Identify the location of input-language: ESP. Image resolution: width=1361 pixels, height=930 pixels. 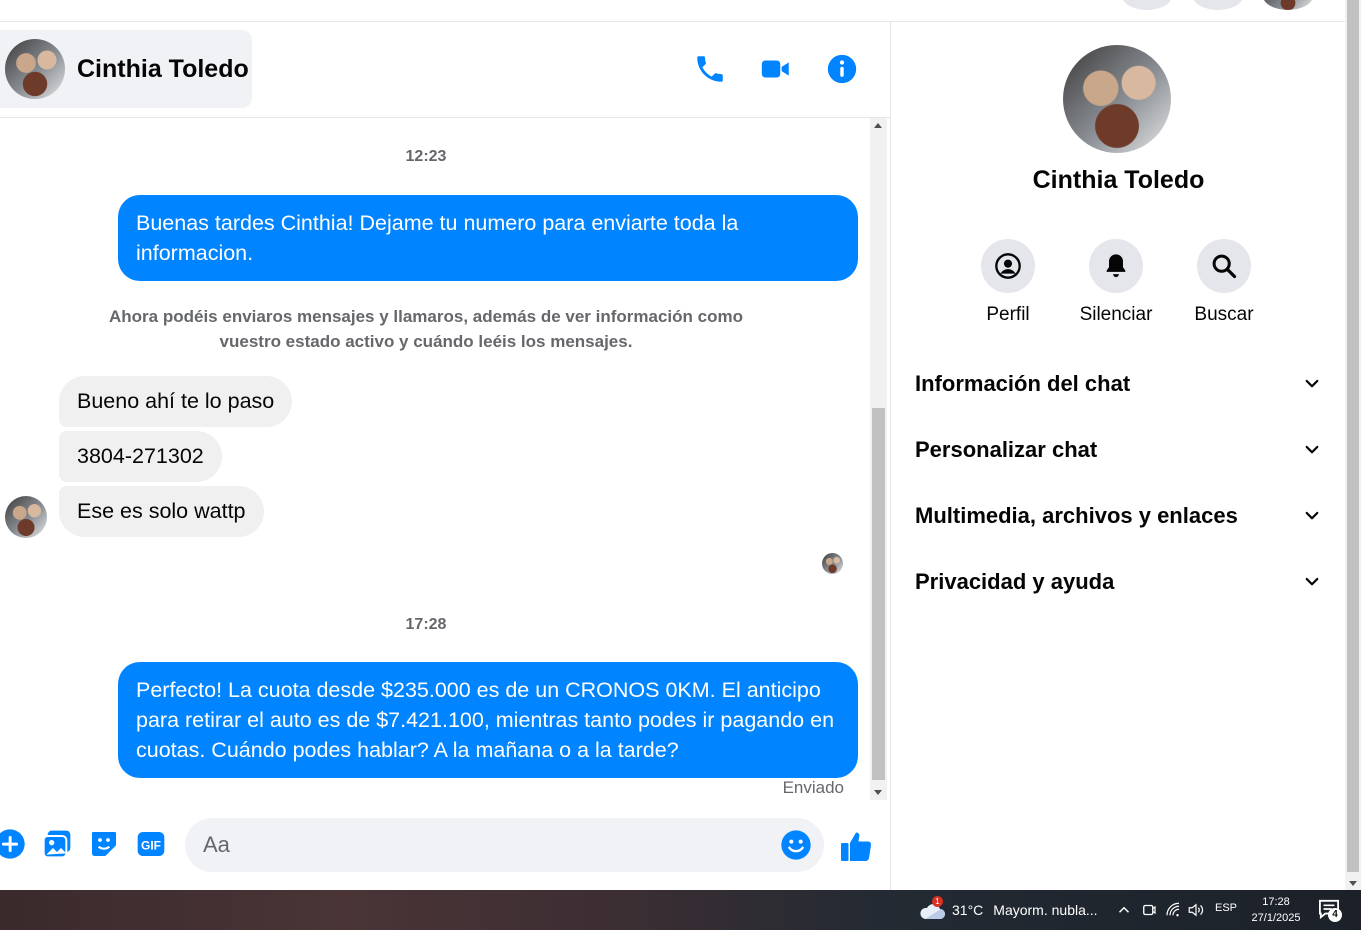
(1226, 908).